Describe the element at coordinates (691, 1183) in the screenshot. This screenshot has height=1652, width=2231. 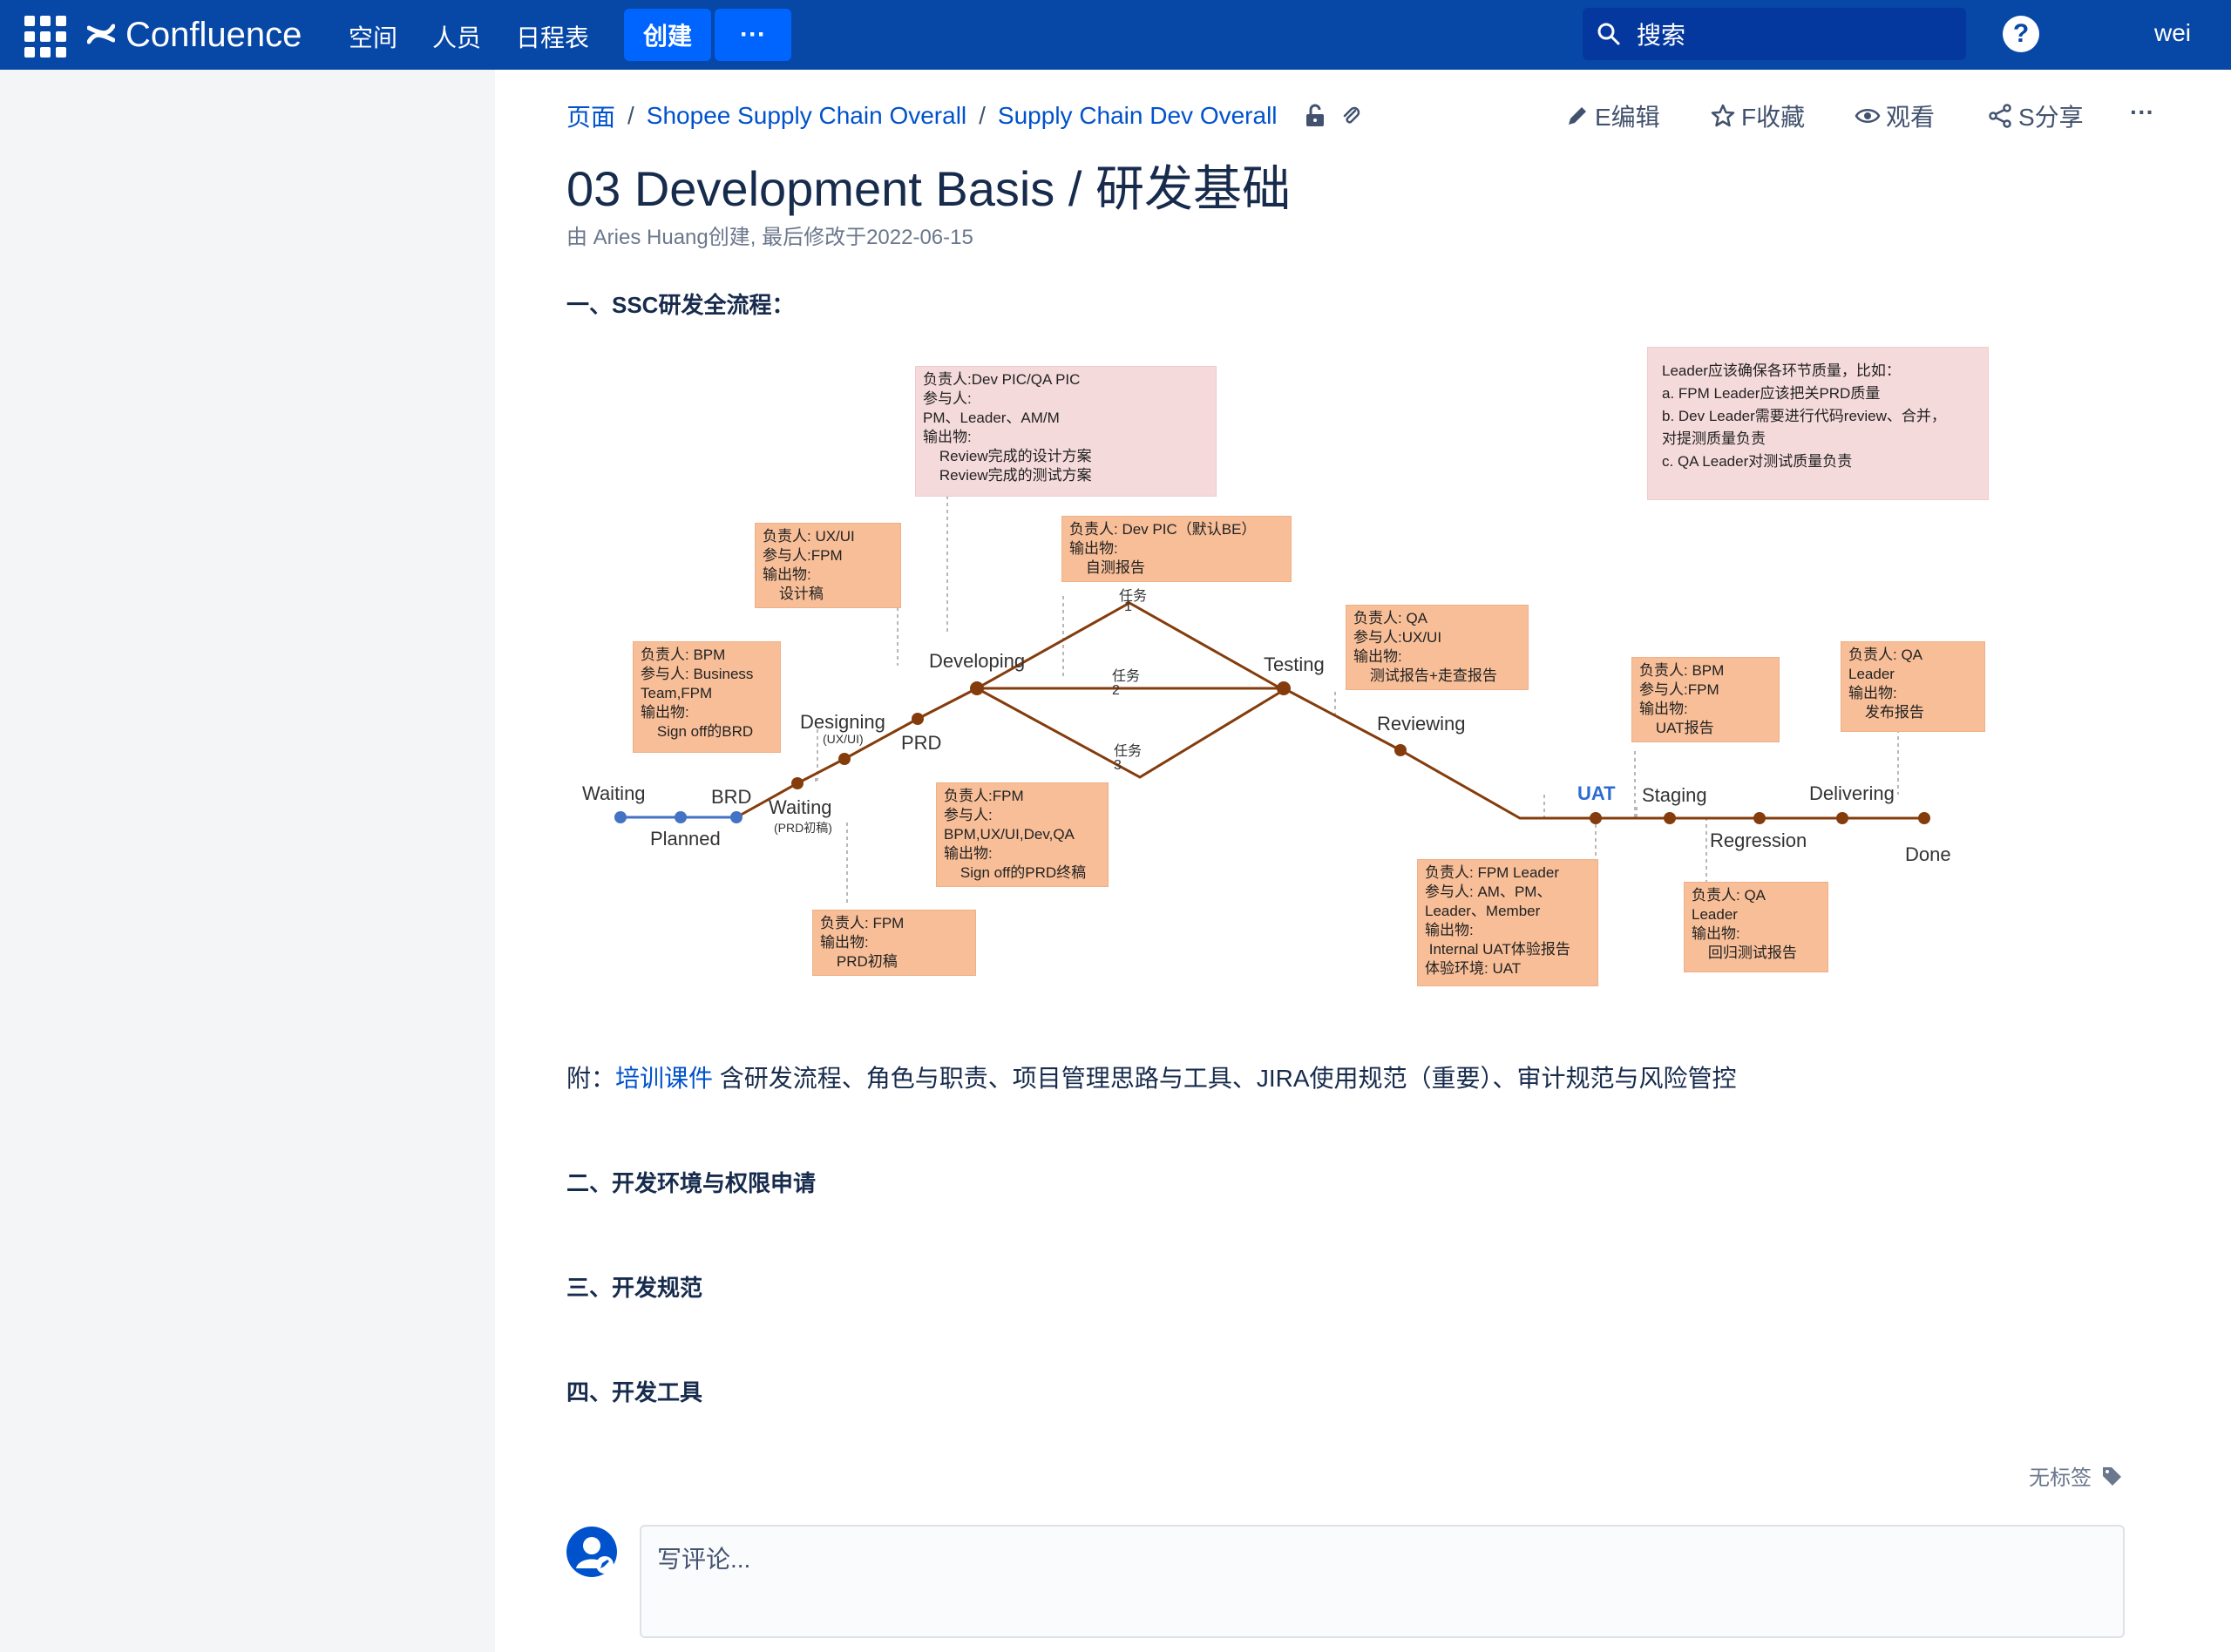
I see `section-heading-2: 二、开发环境与权限申请` at that location.